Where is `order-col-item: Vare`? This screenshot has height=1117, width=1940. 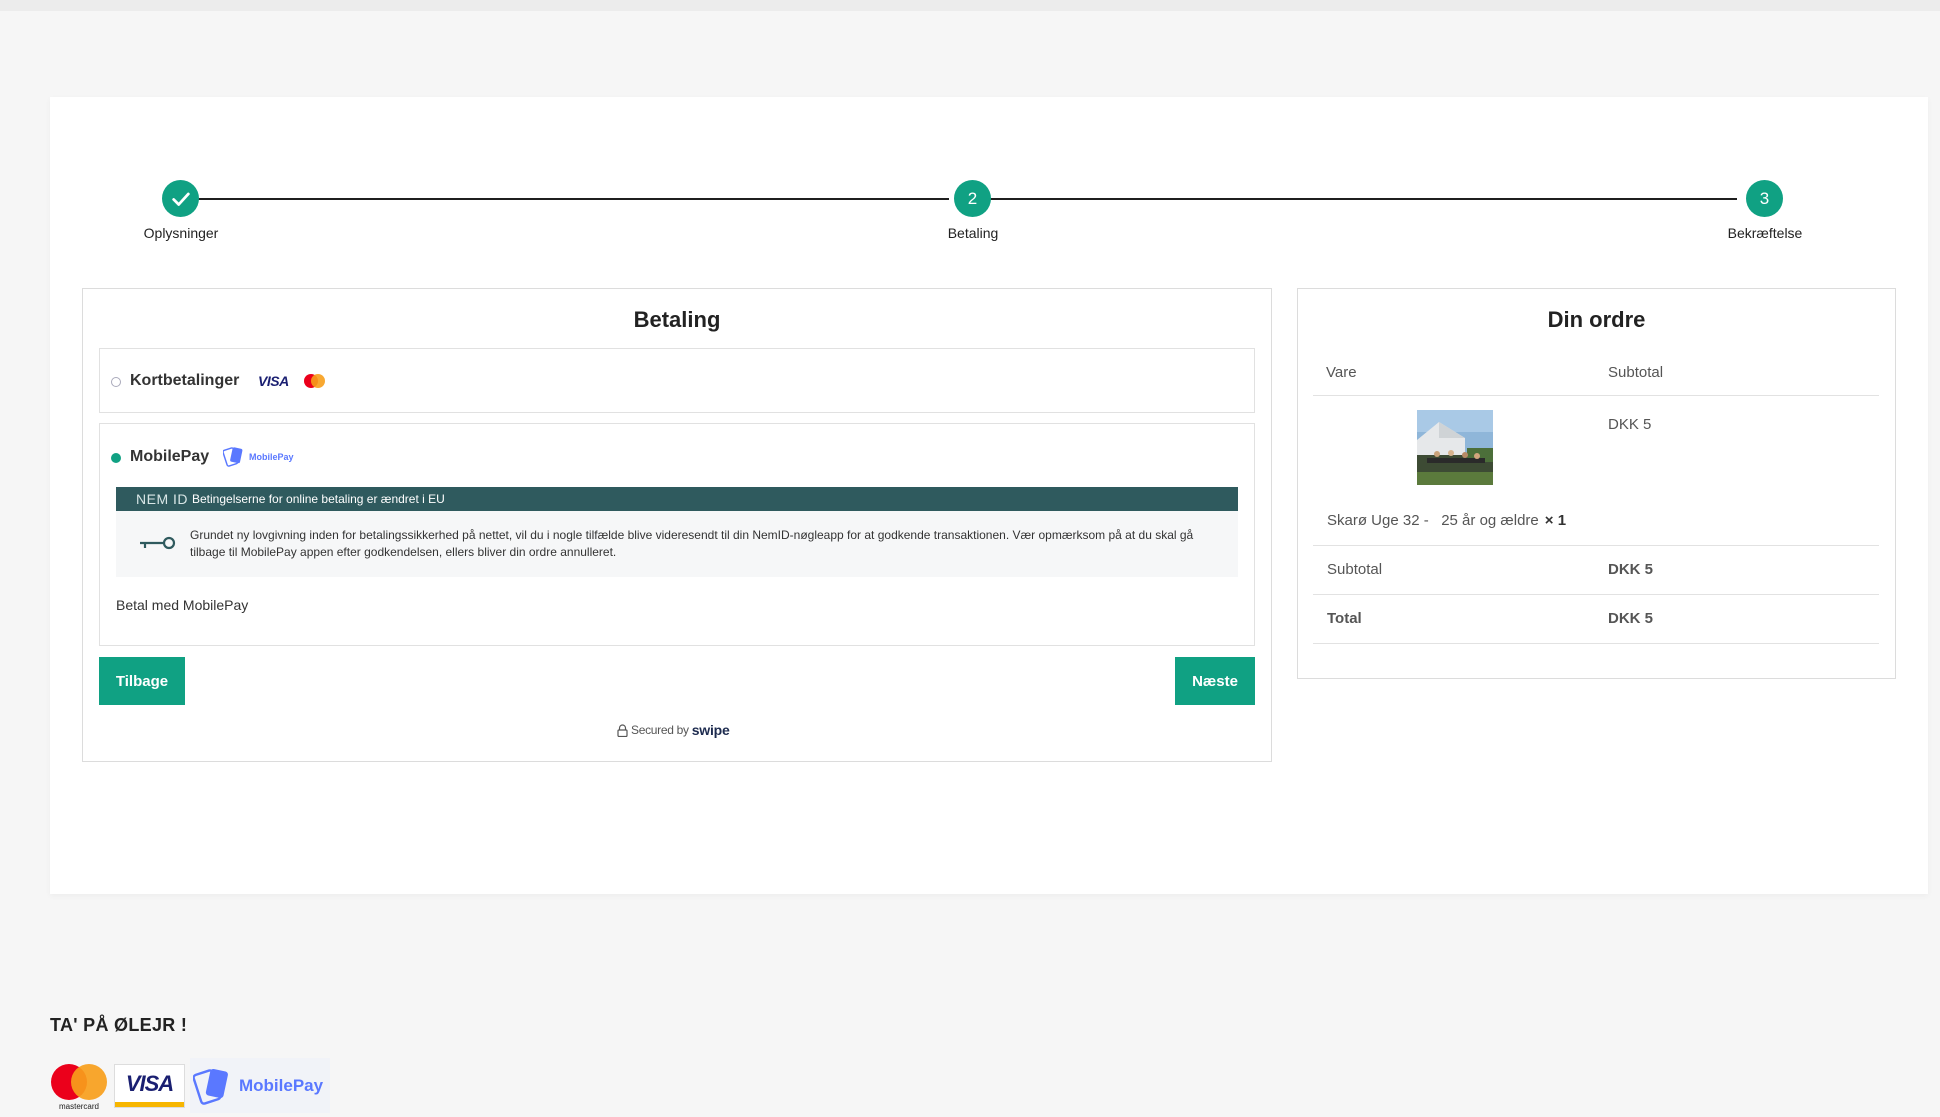
order-col-item: Vare is located at coordinates (1341, 372).